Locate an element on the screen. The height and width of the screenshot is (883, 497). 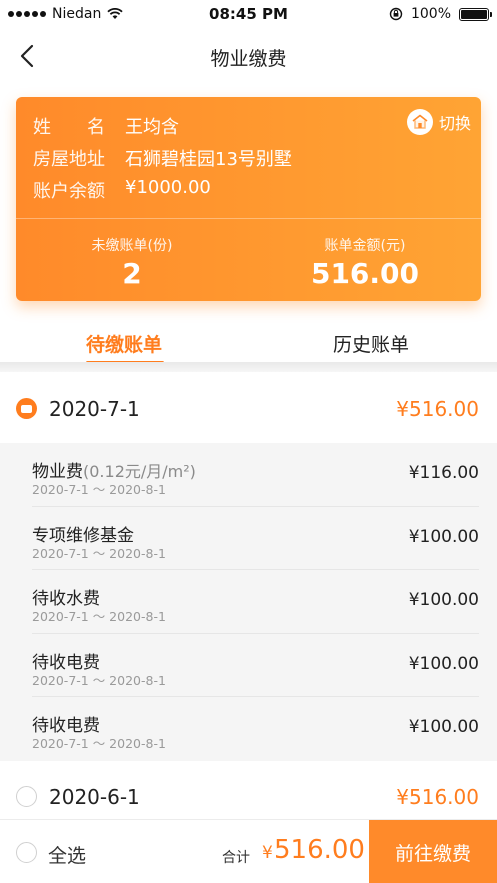
rotation-lock-icon is located at coordinates (396, 14).